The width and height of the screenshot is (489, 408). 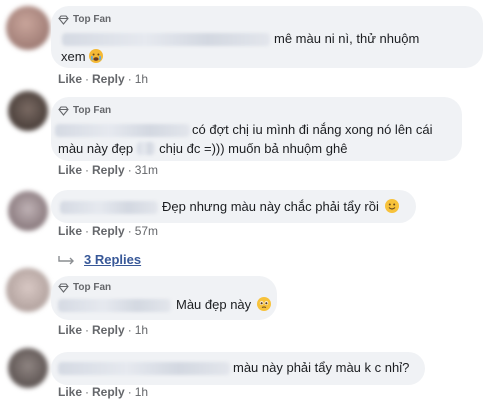 What do you see at coordinates (146, 148) in the screenshot?
I see `redacted-word` at bounding box center [146, 148].